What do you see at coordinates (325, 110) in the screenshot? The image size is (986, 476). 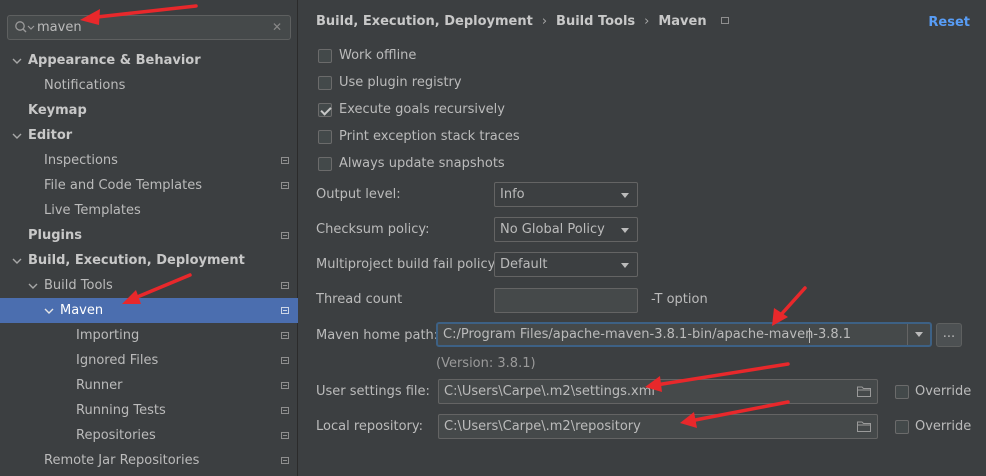 I see `execute-goals-recursively-checkbox` at bounding box center [325, 110].